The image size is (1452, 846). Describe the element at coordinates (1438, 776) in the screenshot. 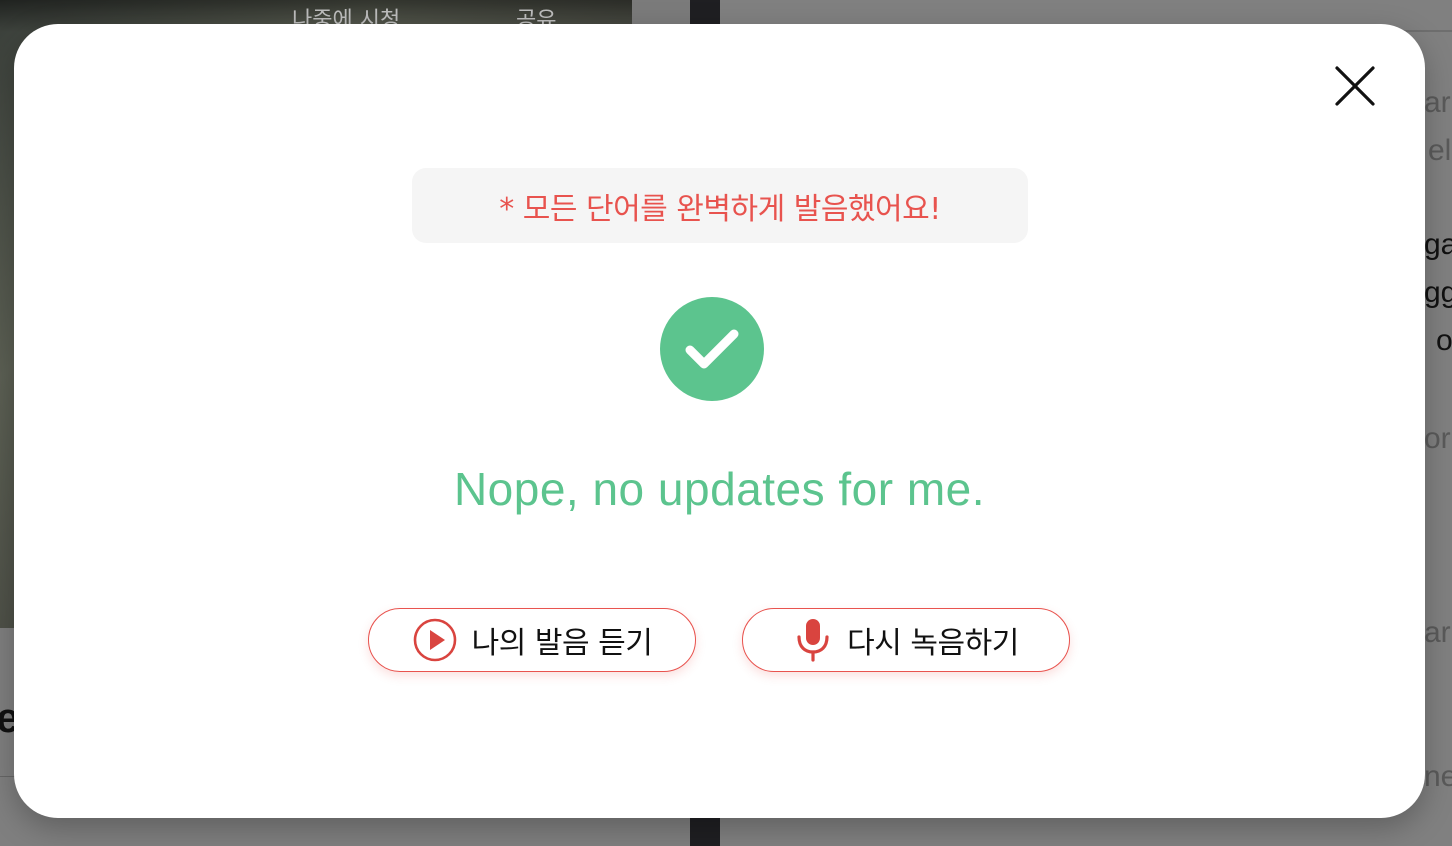

I see `background-right-text: ne` at that location.